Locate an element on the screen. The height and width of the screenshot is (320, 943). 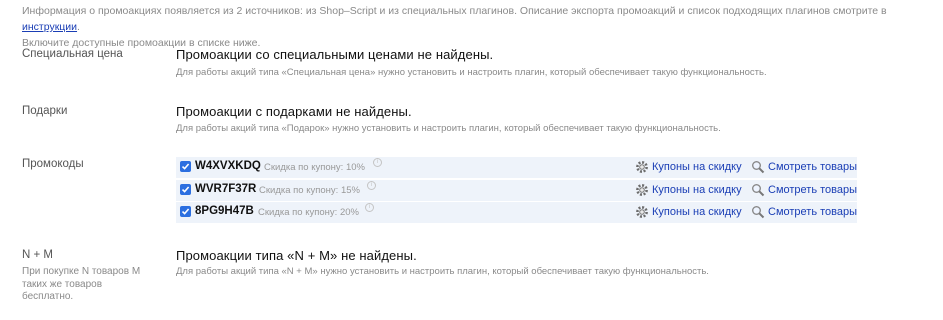
special-price-label: Специальная цена is located at coordinates (72, 54).